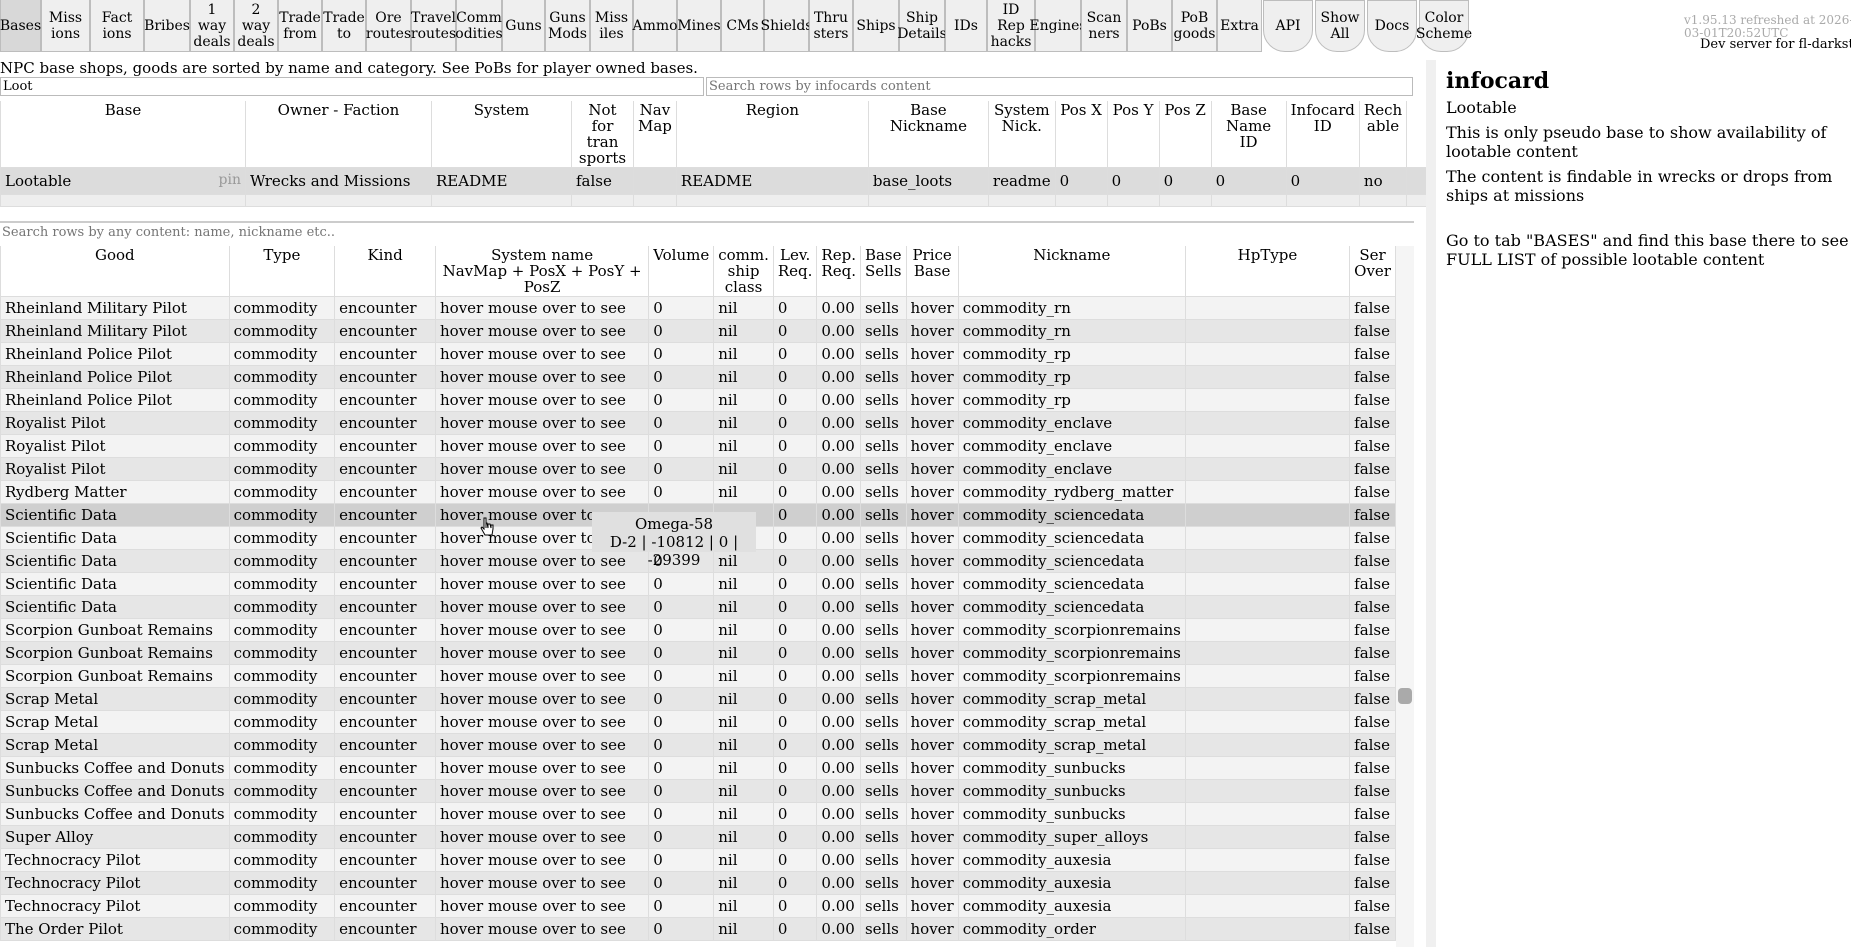 The image size is (1851, 947). What do you see at coordinates (230, 180) in the screenshot?
I see `pin-button: pin` at bounding box center [230, 180].